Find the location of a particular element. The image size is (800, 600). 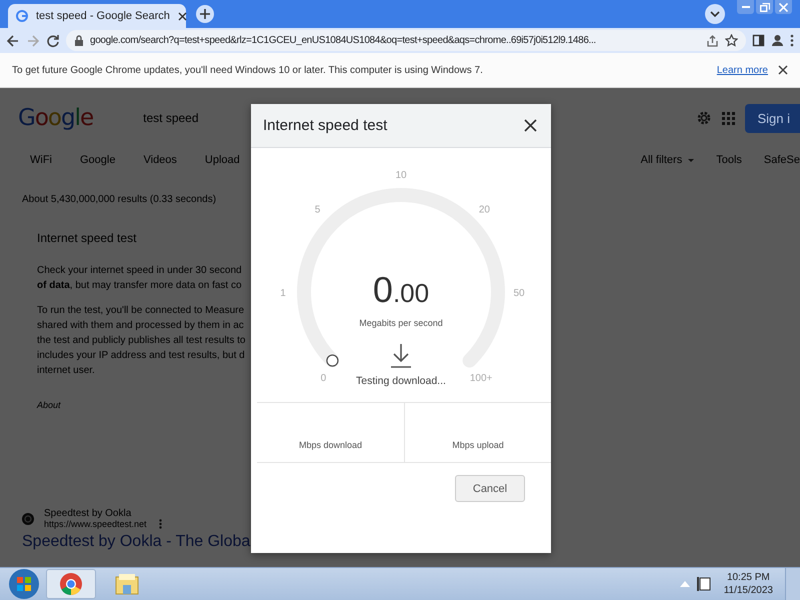

close-button is located at coordinates (783, 7).